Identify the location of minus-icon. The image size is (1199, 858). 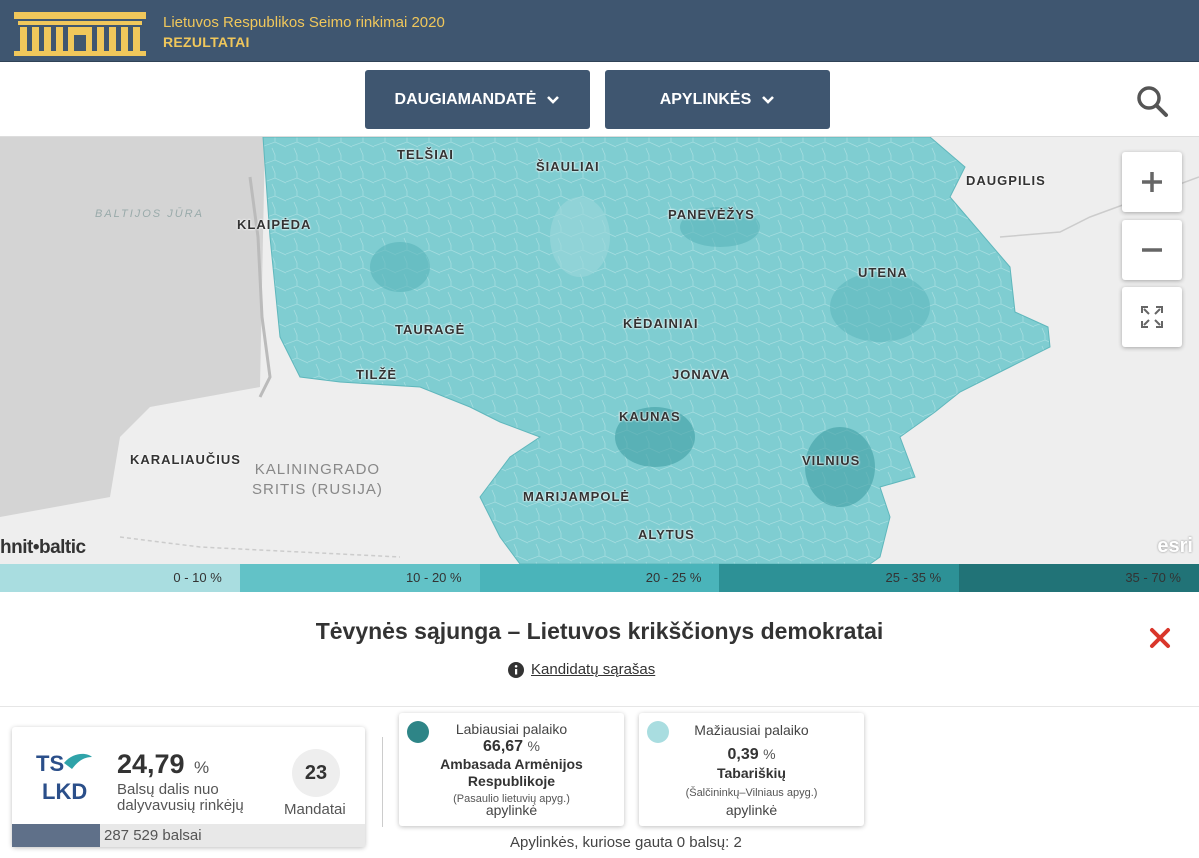
(1152, 250).